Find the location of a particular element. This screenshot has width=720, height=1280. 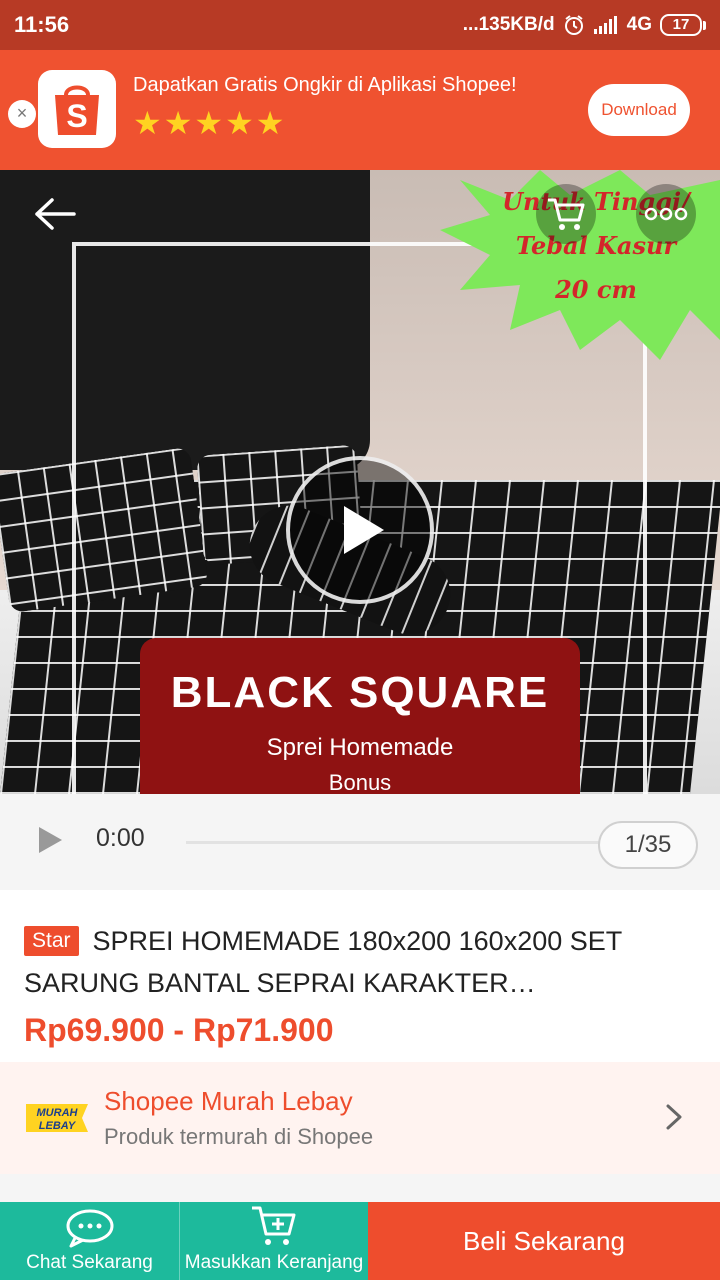

chat-button-label: Chat Sekarang is located at coordinates (89, 1262).